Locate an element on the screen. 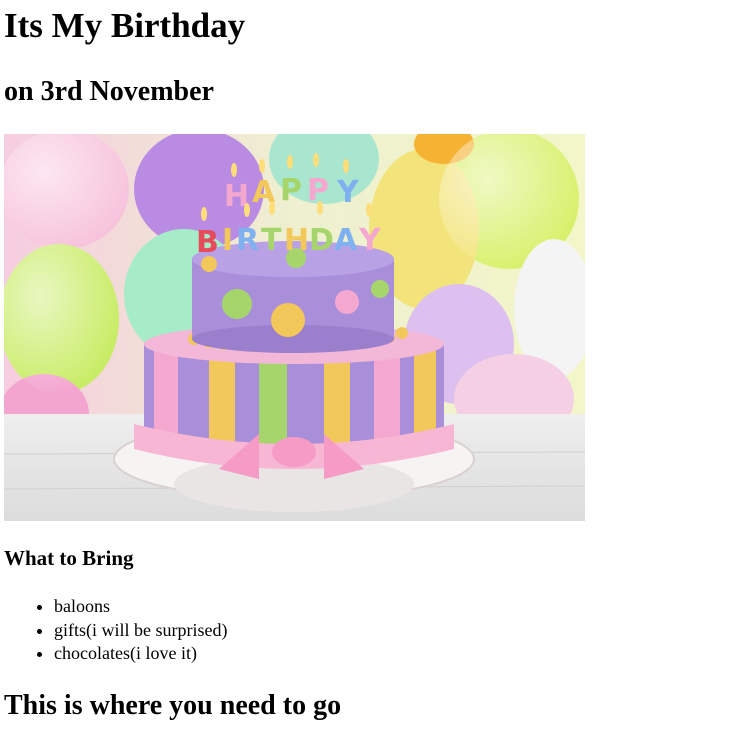 This screenshot has height=732, width=747. svg-text: A is located at coordinates (346, 240).